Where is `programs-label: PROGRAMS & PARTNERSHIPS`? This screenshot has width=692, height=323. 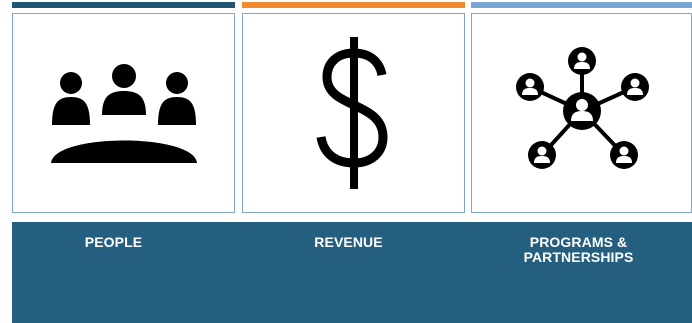 programs-label: PROGRAMS & PARTNERSHIPS is located at coordinates (578, 249).